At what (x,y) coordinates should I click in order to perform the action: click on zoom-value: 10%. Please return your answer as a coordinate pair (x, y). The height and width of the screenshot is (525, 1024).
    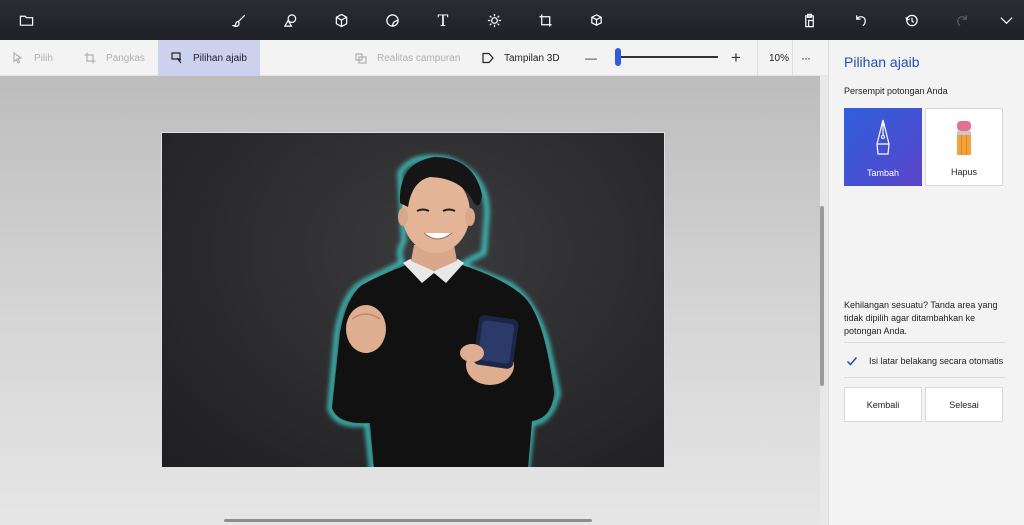
    Looking at the image, I should click on (779, 58).